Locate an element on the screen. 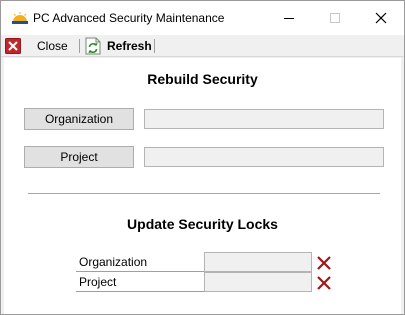 This screenshot has width=405, height=315. minimize-icon is located at coordinates (289, 18).